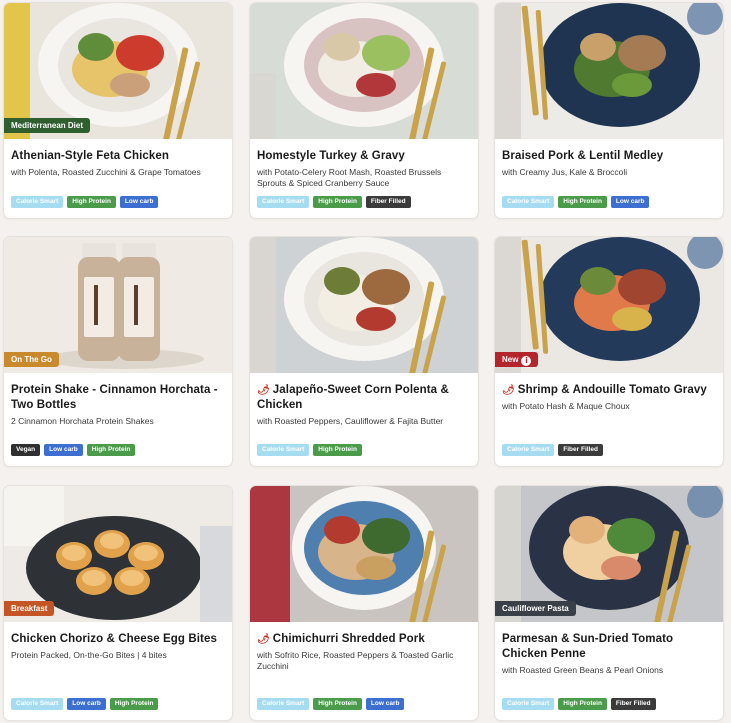  Describe the element at coordinates (114, 639) in the screenshot. I see `meal-title-text: Chicken Chorizo & Cheese Egg Bites` at that location.